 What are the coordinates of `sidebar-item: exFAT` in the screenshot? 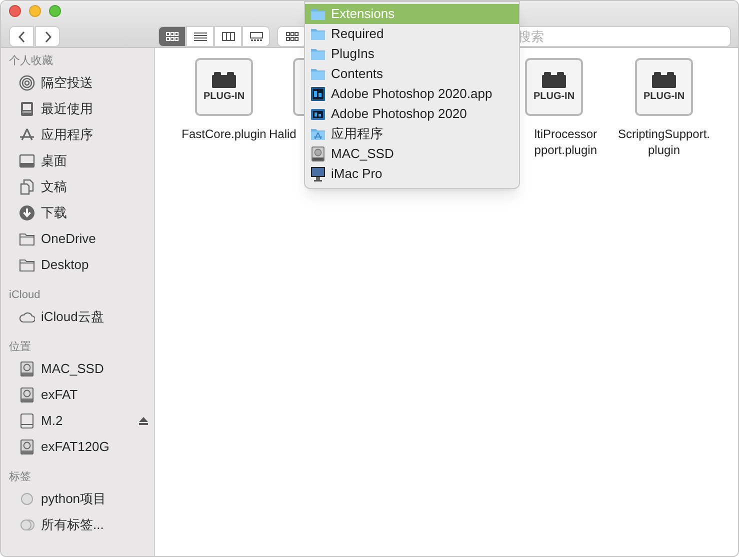 It's located at (78, 395).